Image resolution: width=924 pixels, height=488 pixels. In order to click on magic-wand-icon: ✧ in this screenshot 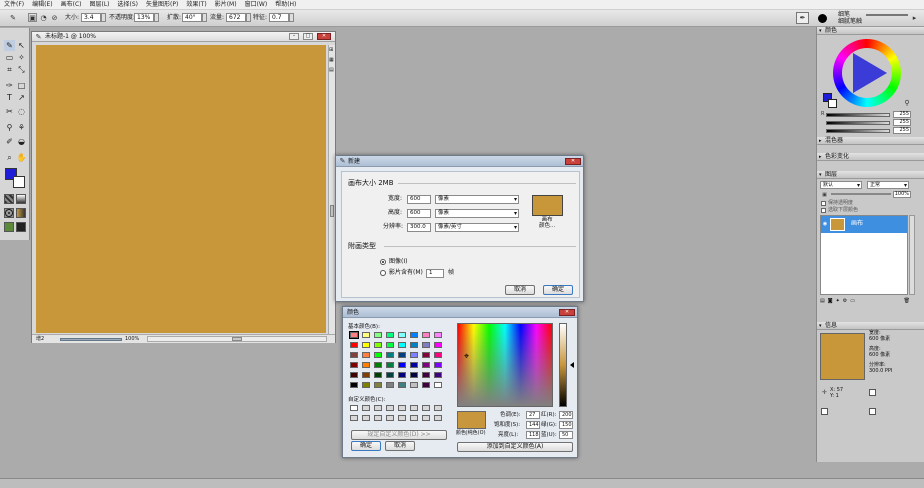, I will do `click(21, 57)`.